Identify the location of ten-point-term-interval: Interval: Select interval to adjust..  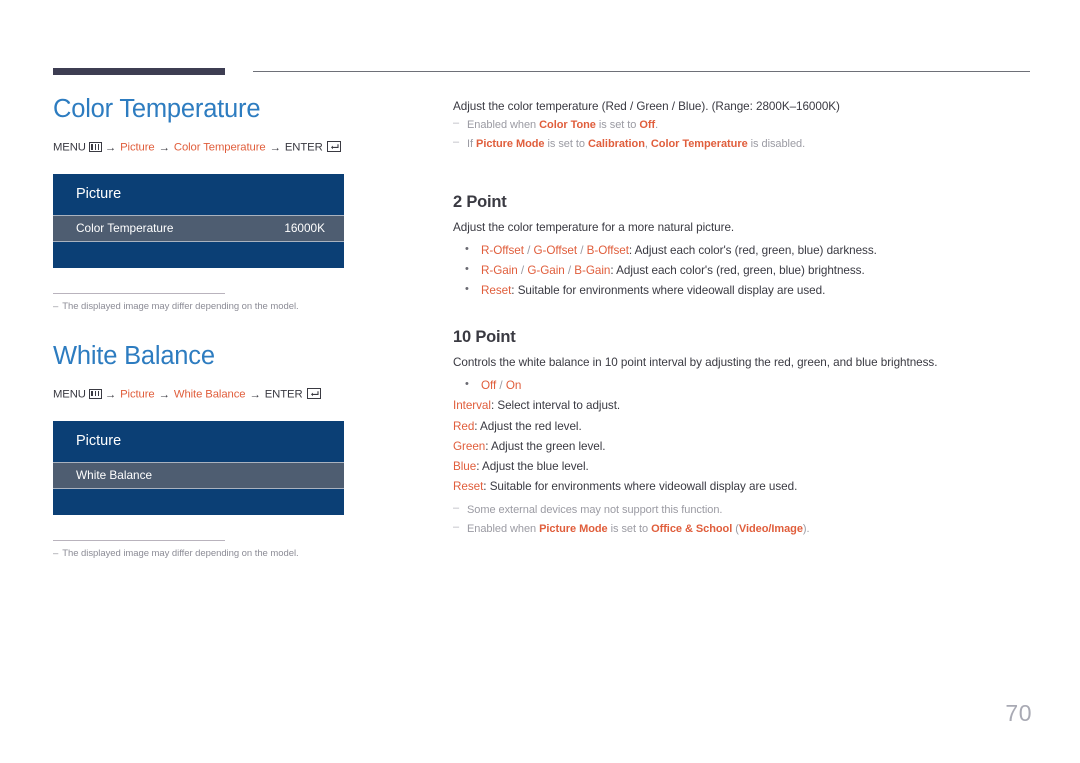
(743, 406).